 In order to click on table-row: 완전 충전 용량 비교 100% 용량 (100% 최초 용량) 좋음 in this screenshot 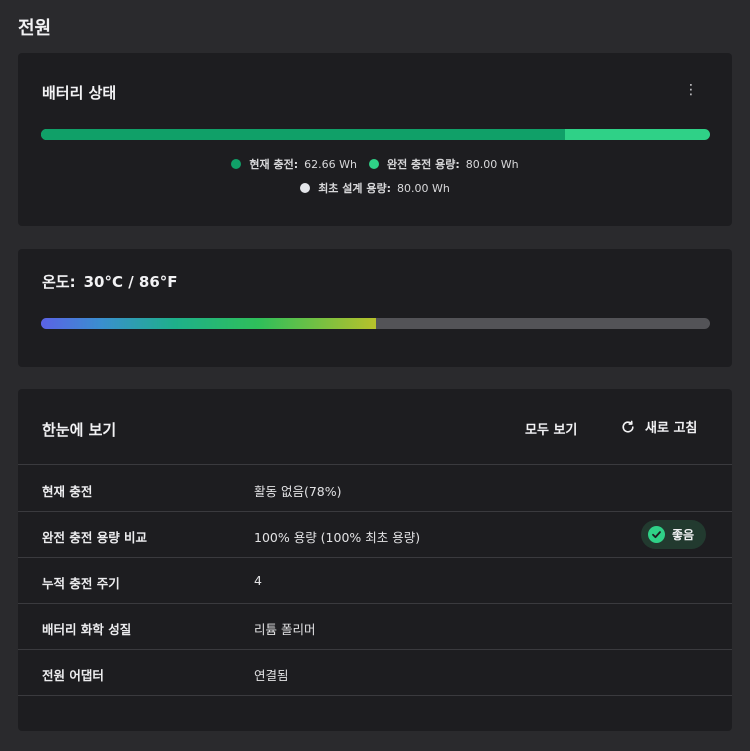, I will do `click(375, 535)`.